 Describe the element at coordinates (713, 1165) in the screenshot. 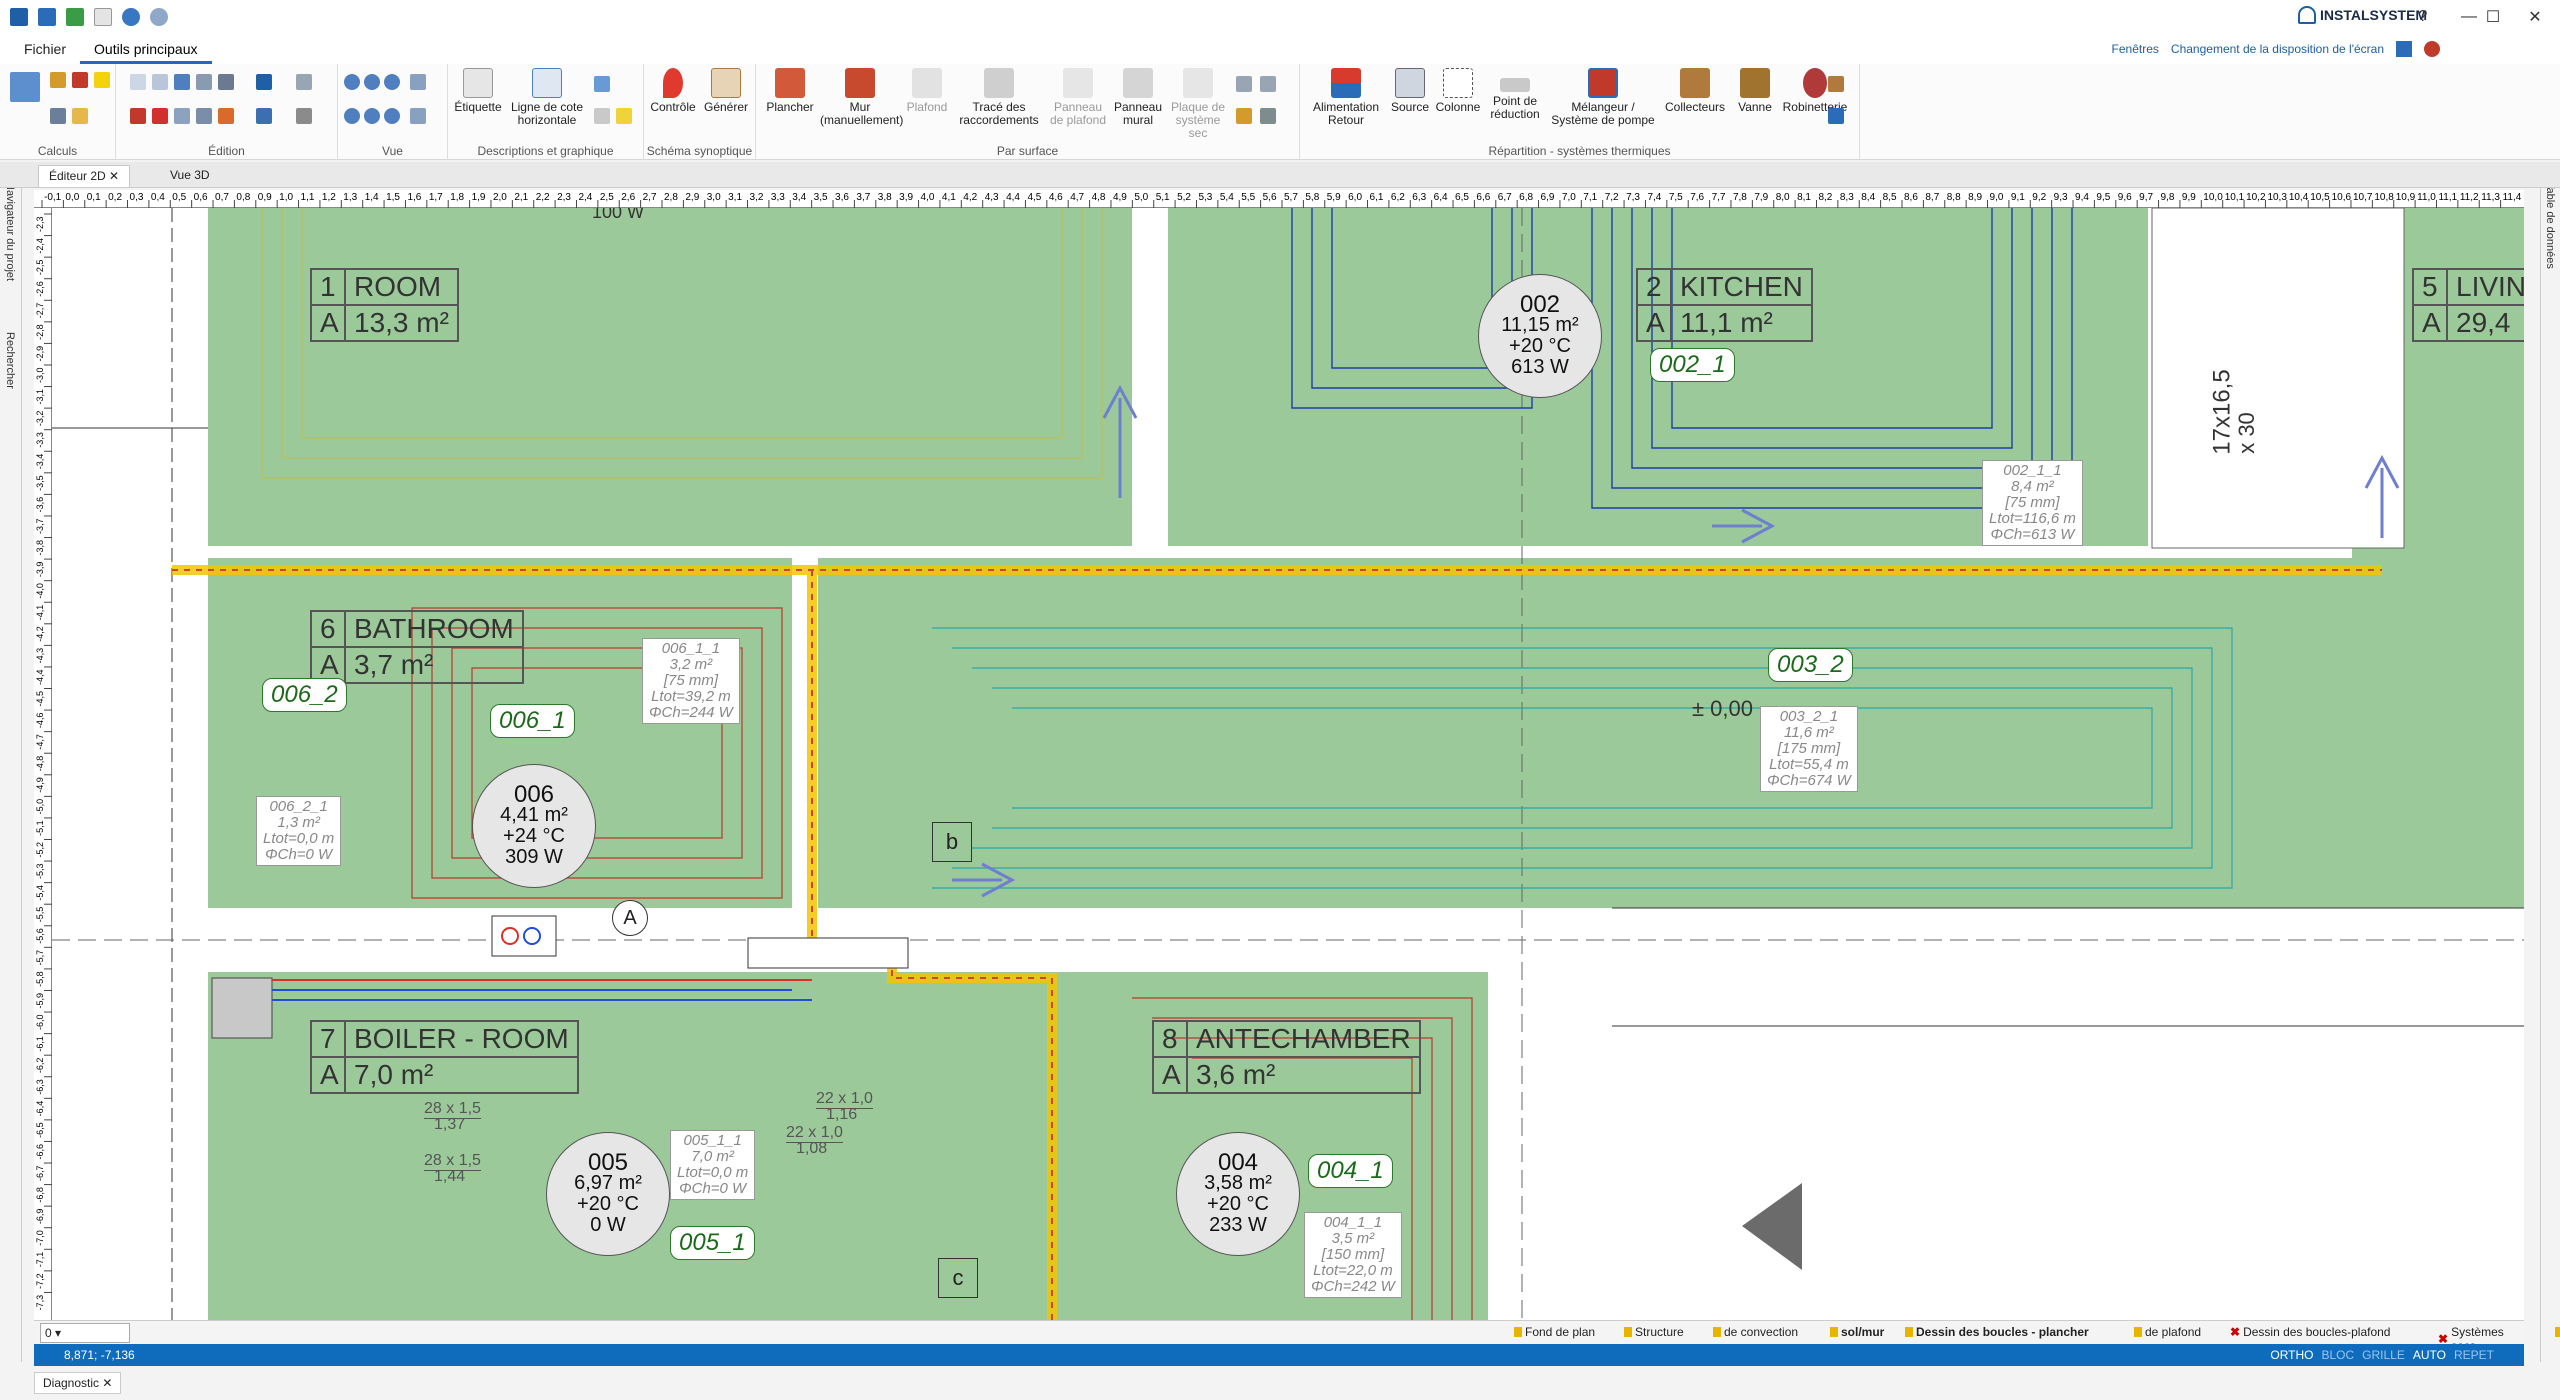

I see `loop-info-box: 005_1_1 7,0 m² Ltot=0,0 m ΦCh=0 W` at that location.